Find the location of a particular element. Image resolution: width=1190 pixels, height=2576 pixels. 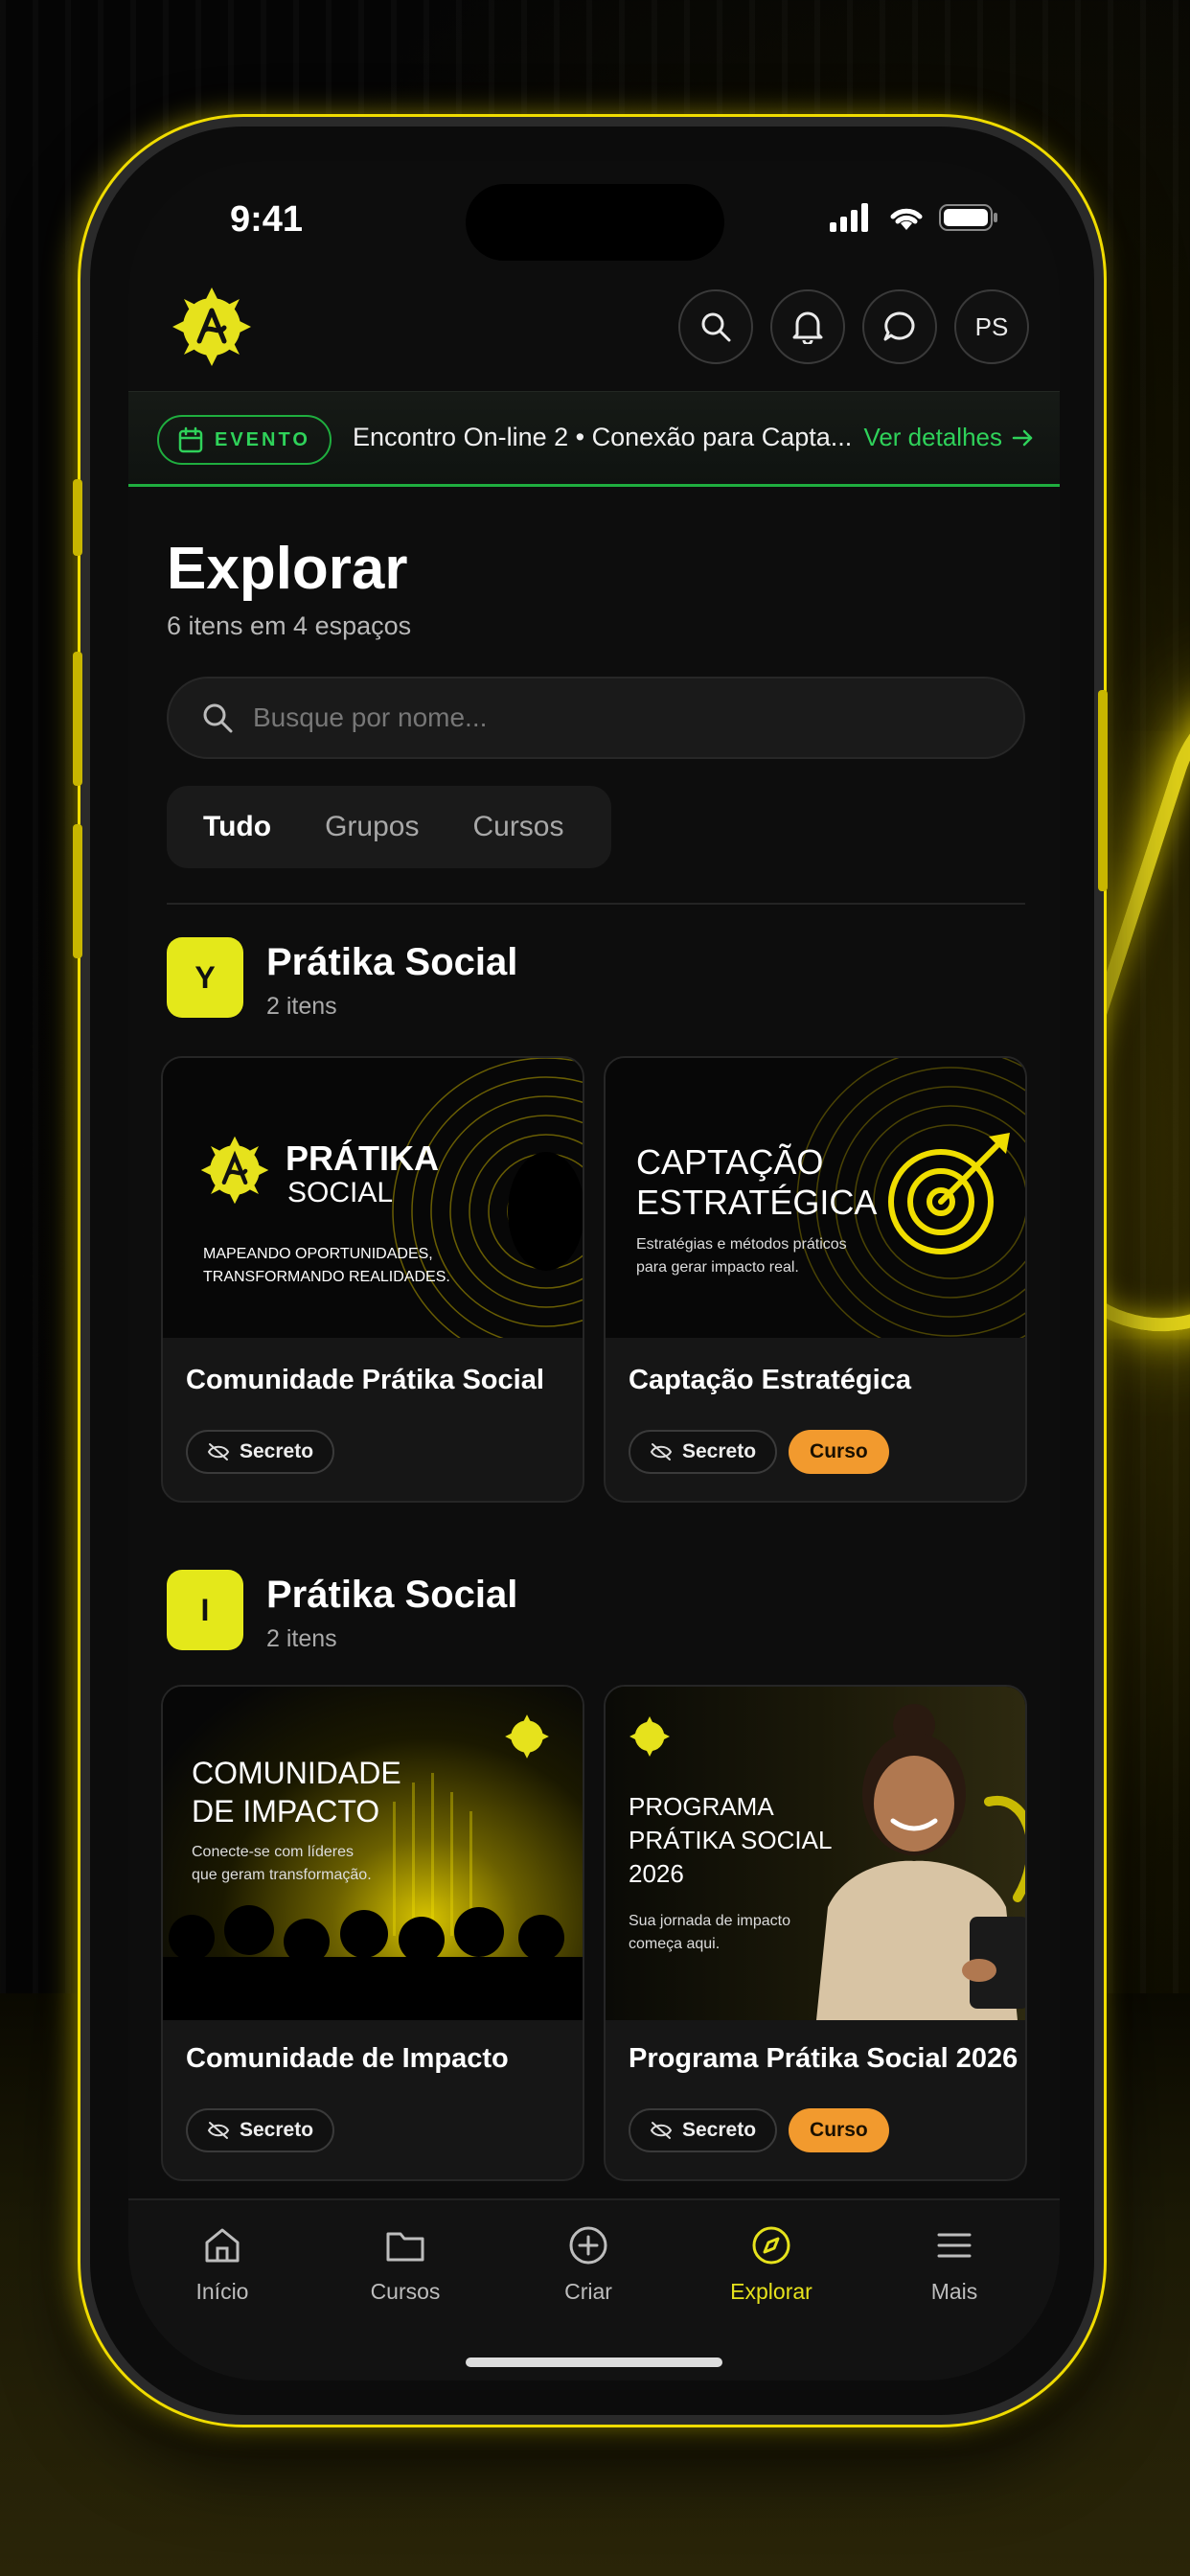

thumb-tagline1: Conecte-se com líderes is located at coordinates (273, 1852).